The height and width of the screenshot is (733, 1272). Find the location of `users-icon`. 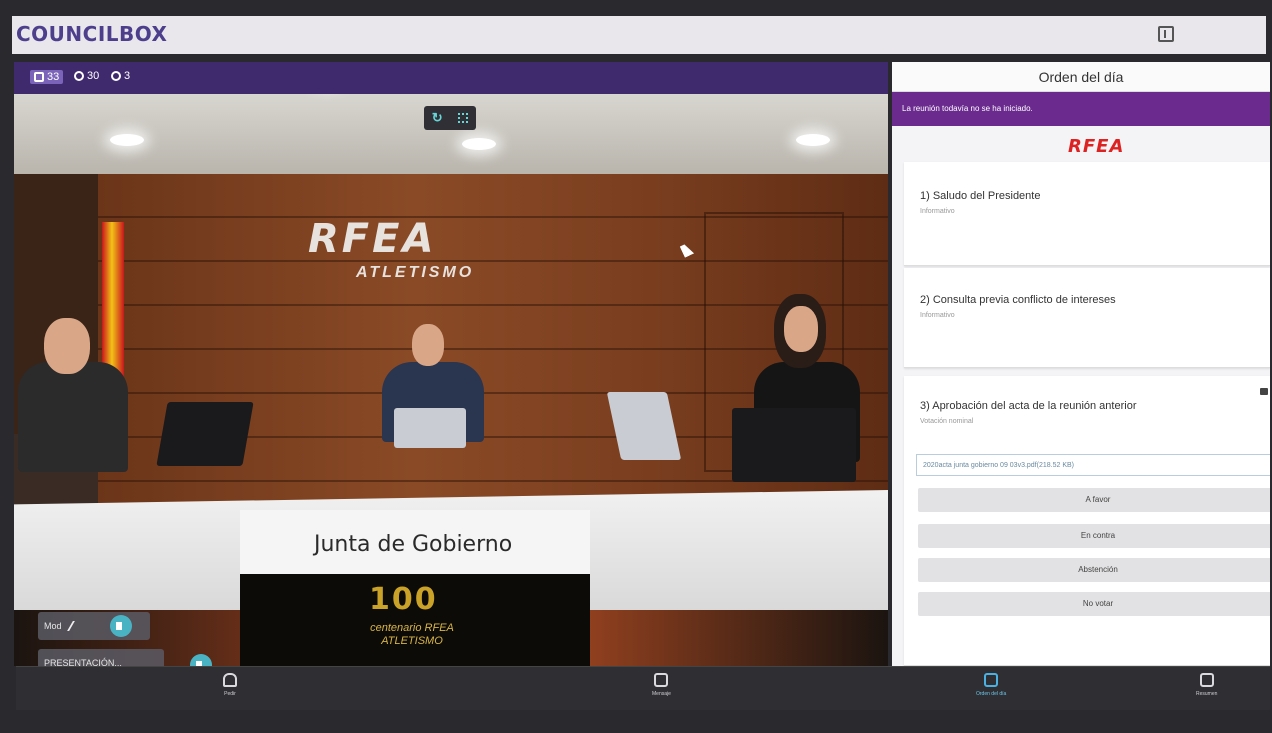

users-icon is located at coordinates (39, 77).